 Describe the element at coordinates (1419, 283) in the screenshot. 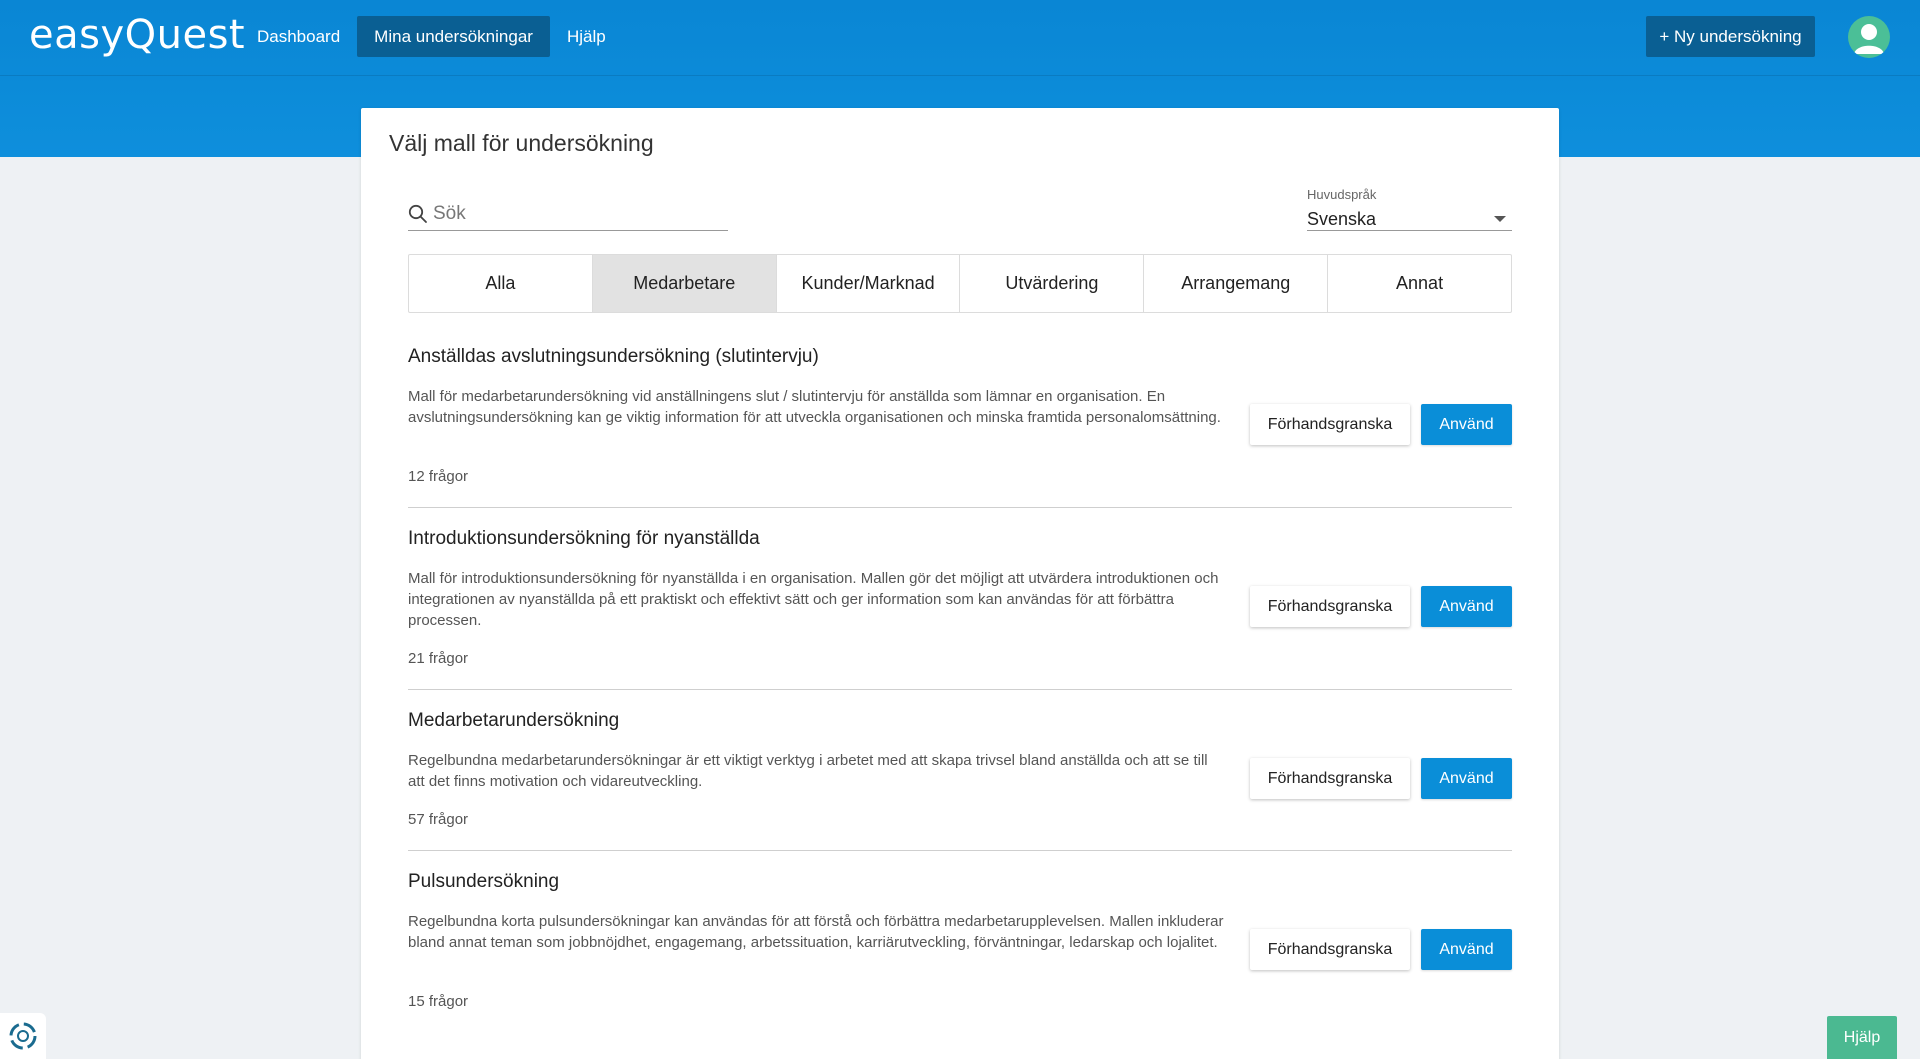

I see `tab-annat: Annat` at that location.